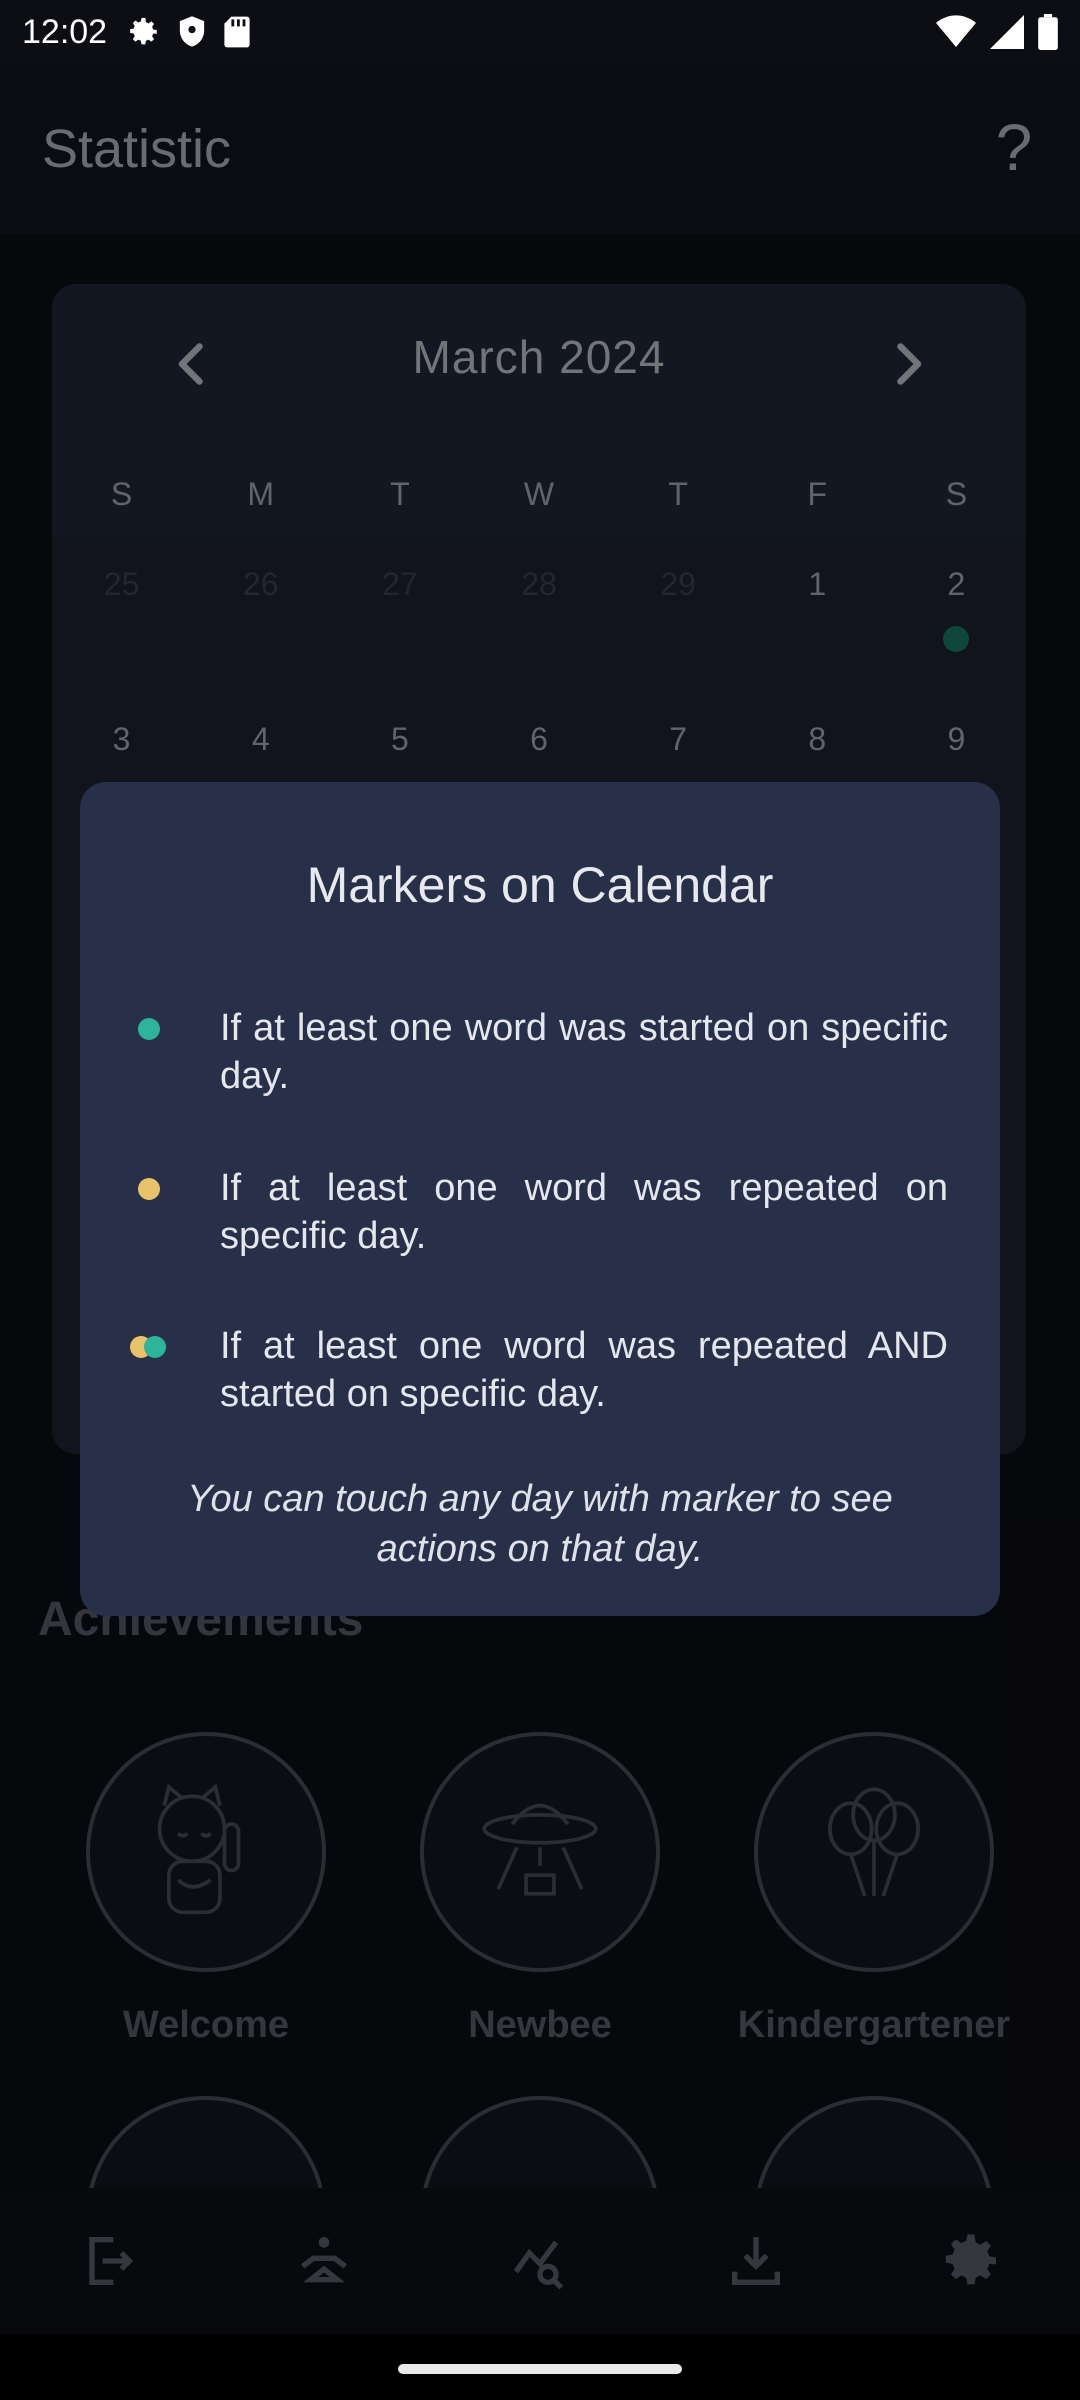 This screenshot has width=1080, height=2400. Describe the element at coordinates (175, 1370) in the screenshot. I see `yellow-green-dots-icon` at that location.